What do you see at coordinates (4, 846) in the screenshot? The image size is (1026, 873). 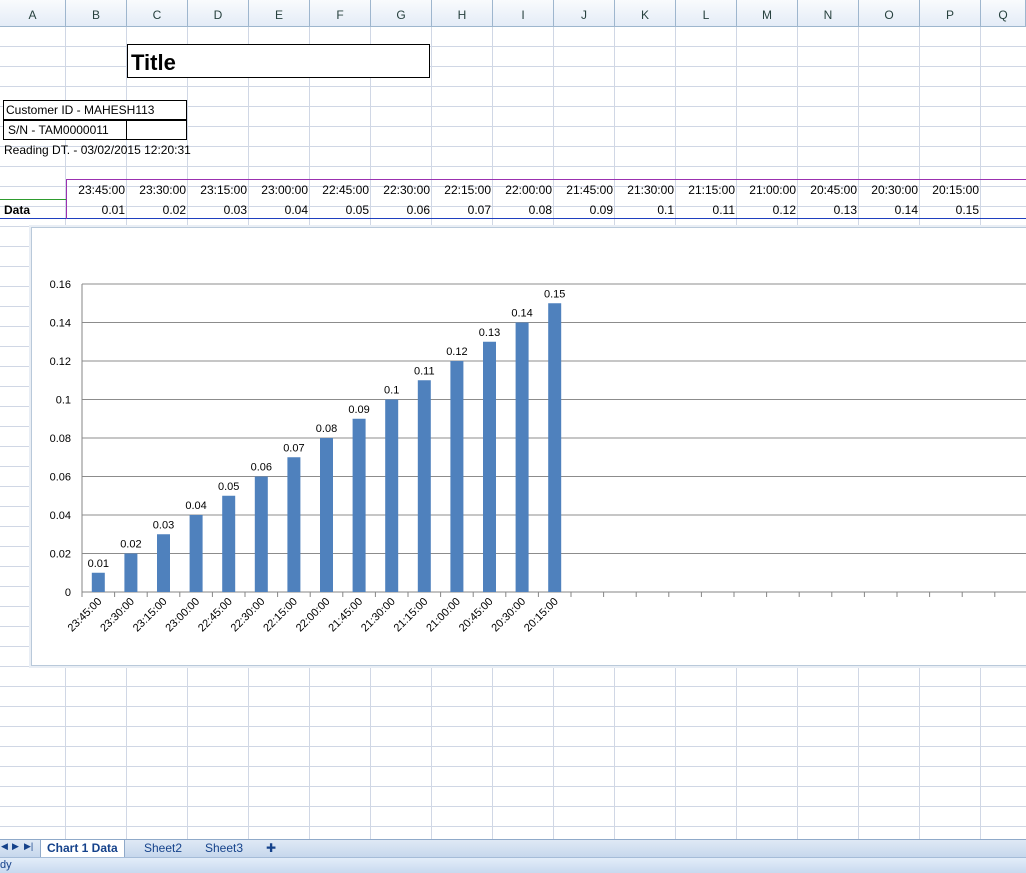 I see `tab-nav-first-icon: ◀` at bounding box center [4, 846].